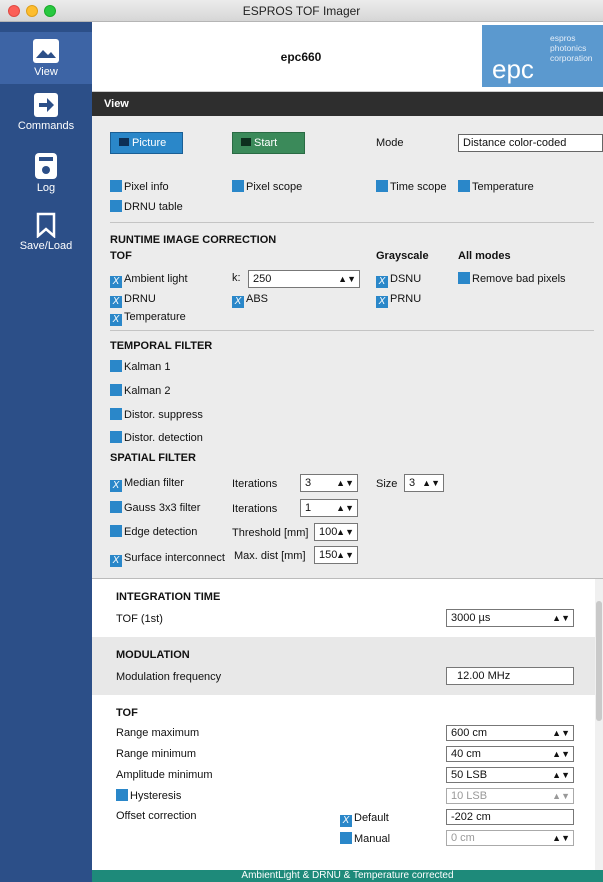 The image size is (603, 882). I want to click on tof-column-title: TOF, so click(121, 256).